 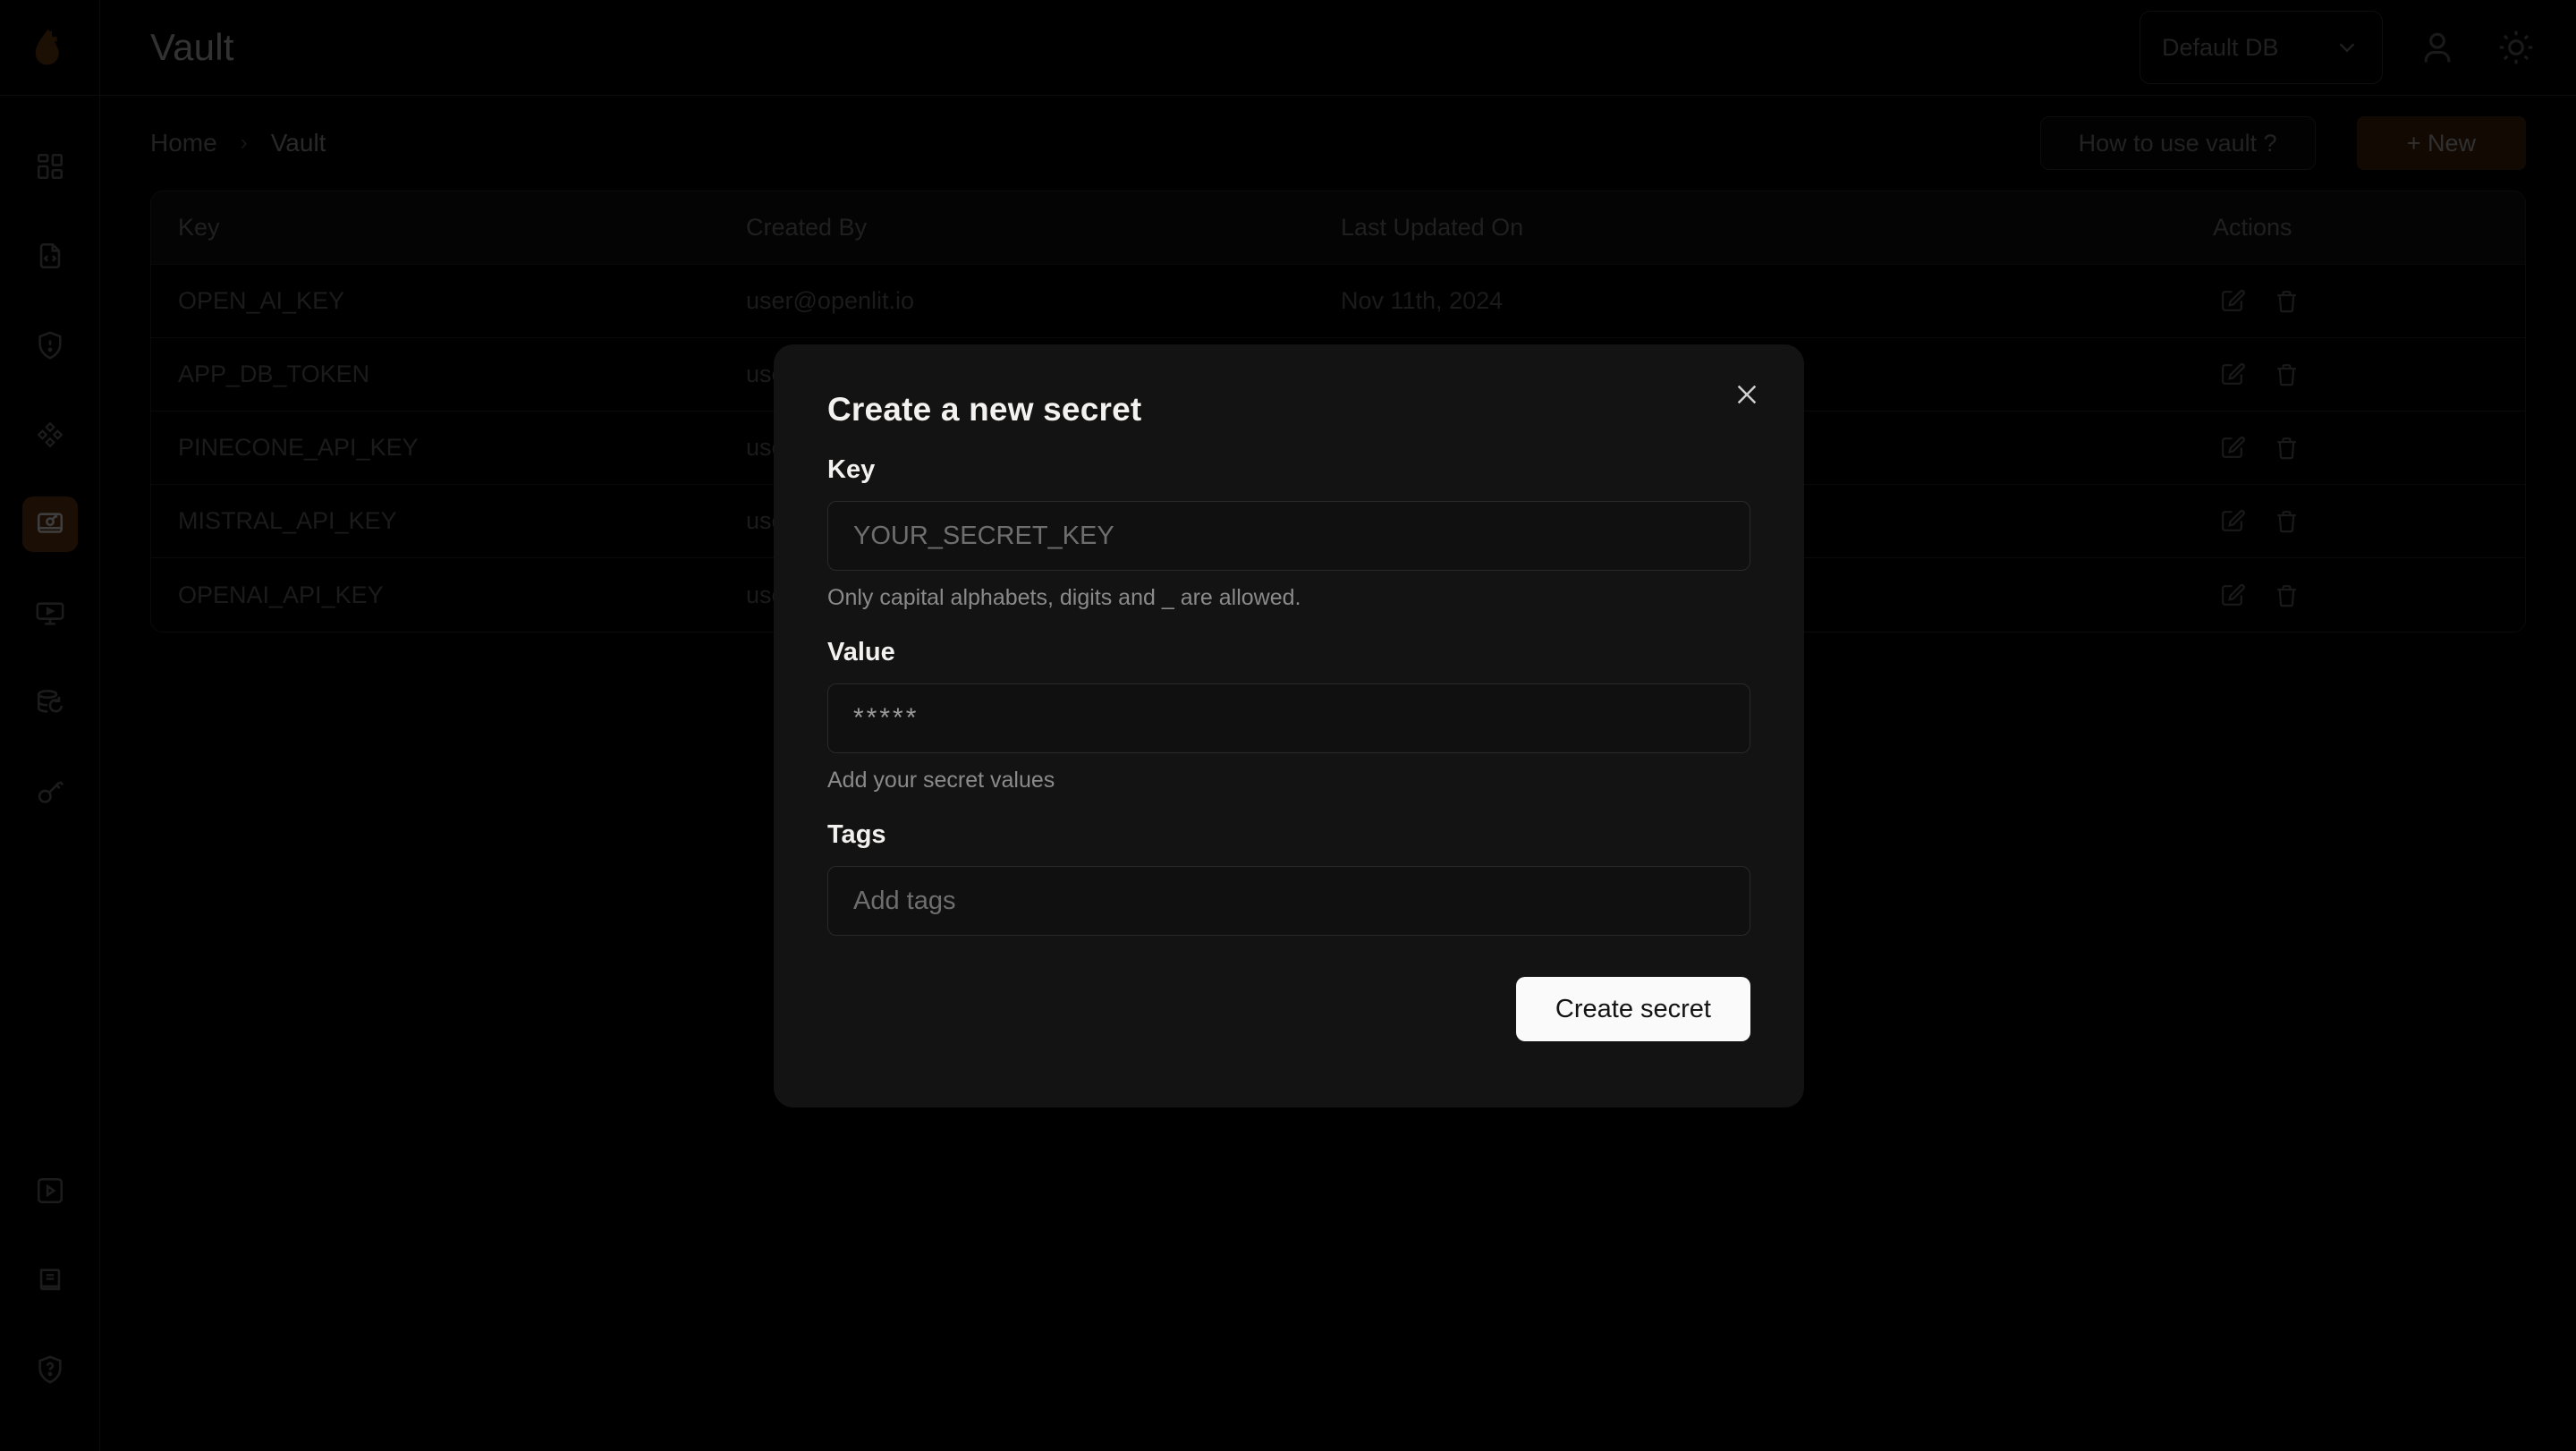 I want to click on modal-close-button, so click(x=1747, y=394).